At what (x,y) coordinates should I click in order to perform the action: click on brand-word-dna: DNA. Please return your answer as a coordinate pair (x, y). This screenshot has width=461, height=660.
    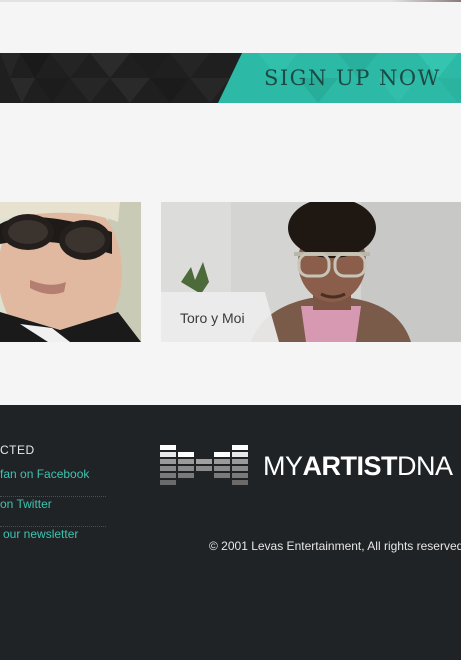
    Looking at the image, I should click on (425, 466).